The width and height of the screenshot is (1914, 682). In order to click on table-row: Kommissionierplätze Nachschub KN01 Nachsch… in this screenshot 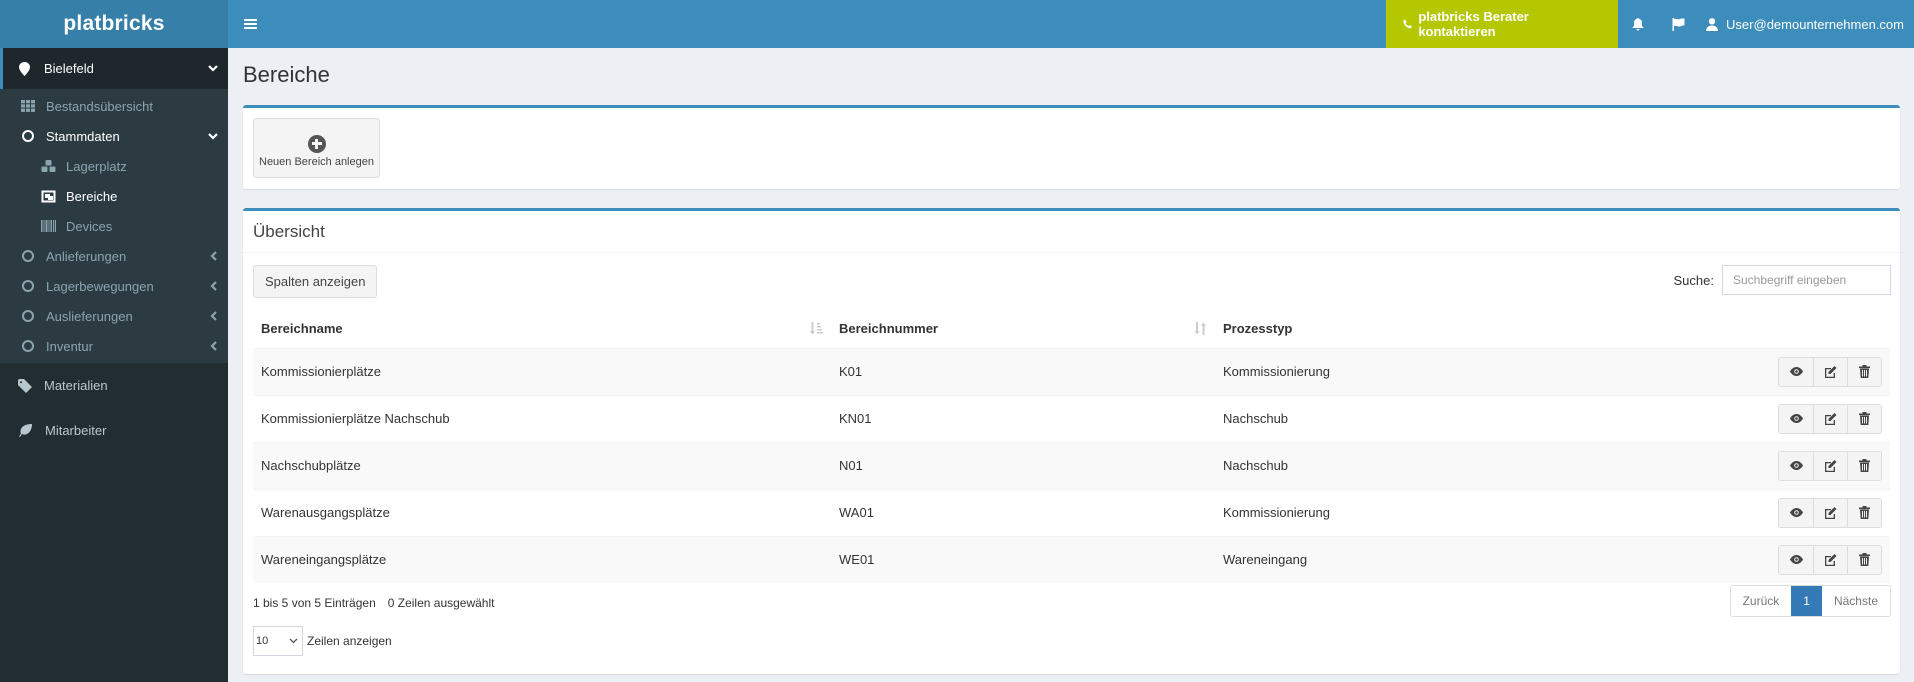, I will do `click(1071, 418)`.